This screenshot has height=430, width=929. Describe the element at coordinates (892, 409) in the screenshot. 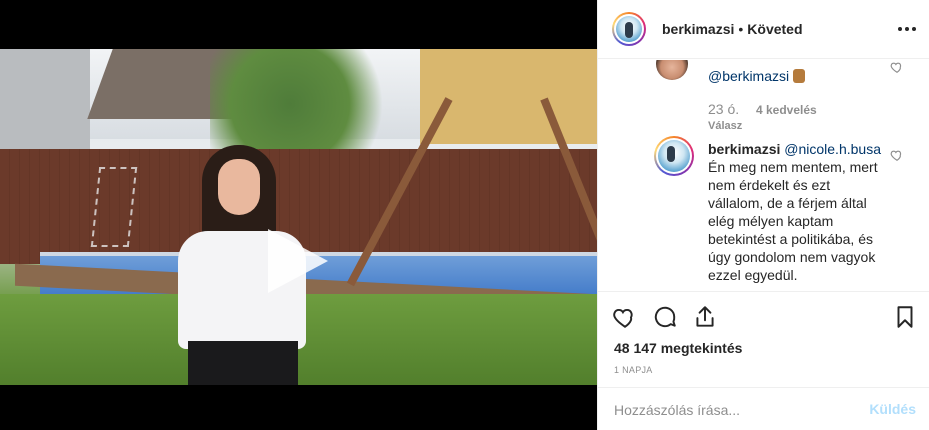

I see `send-button: Küldés` at that location.